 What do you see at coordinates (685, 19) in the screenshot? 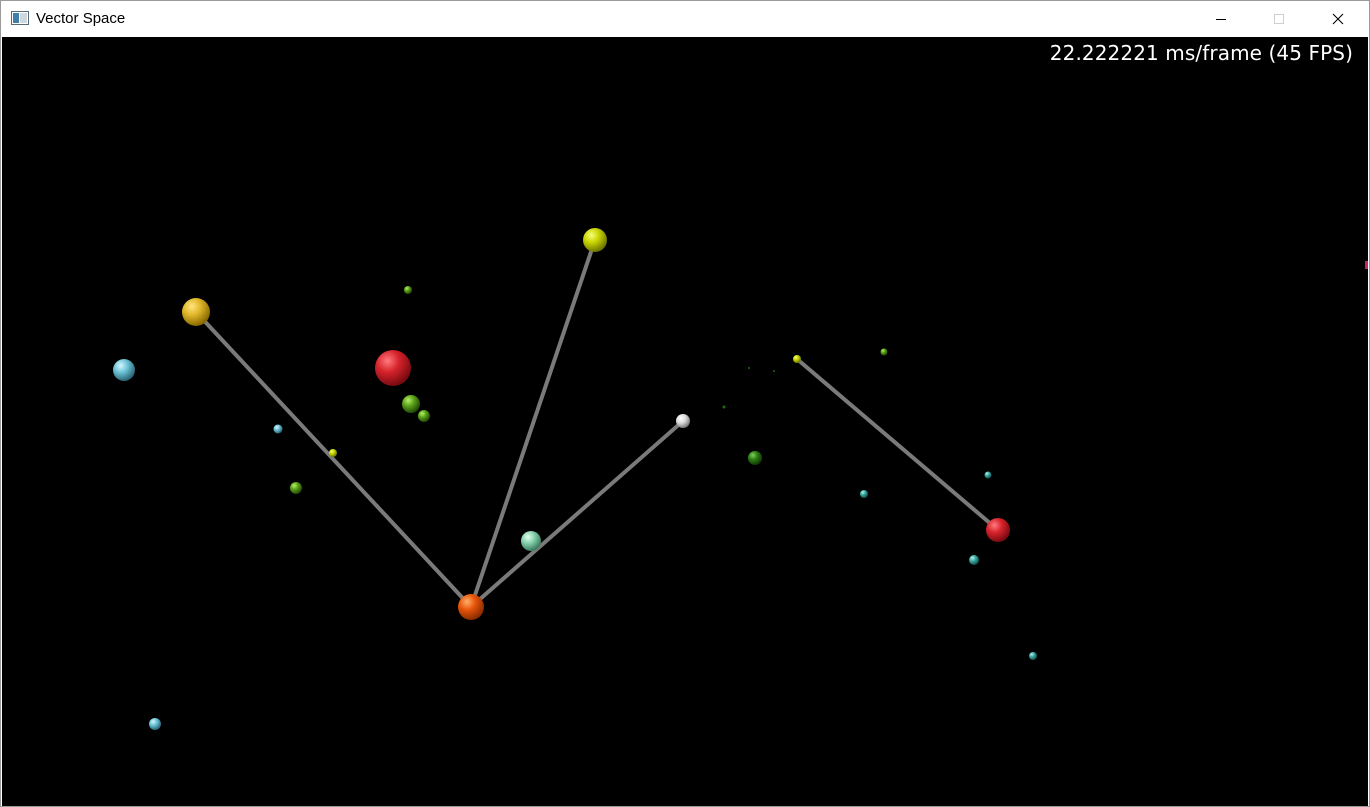
I see `title-bar: Vector Space` at bounding box center [685, 19].